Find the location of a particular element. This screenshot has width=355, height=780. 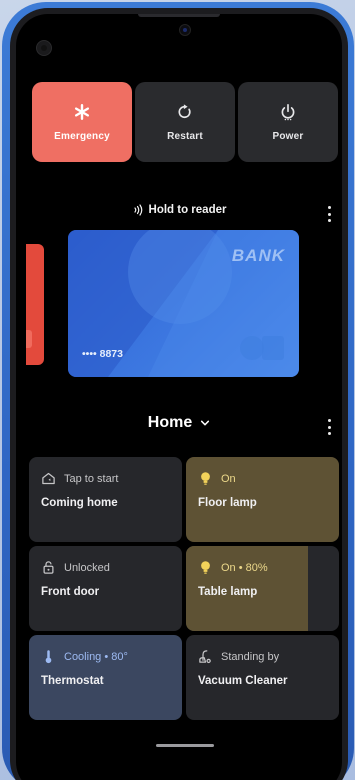

wallet-more-button is located at coordinates (329, 214).